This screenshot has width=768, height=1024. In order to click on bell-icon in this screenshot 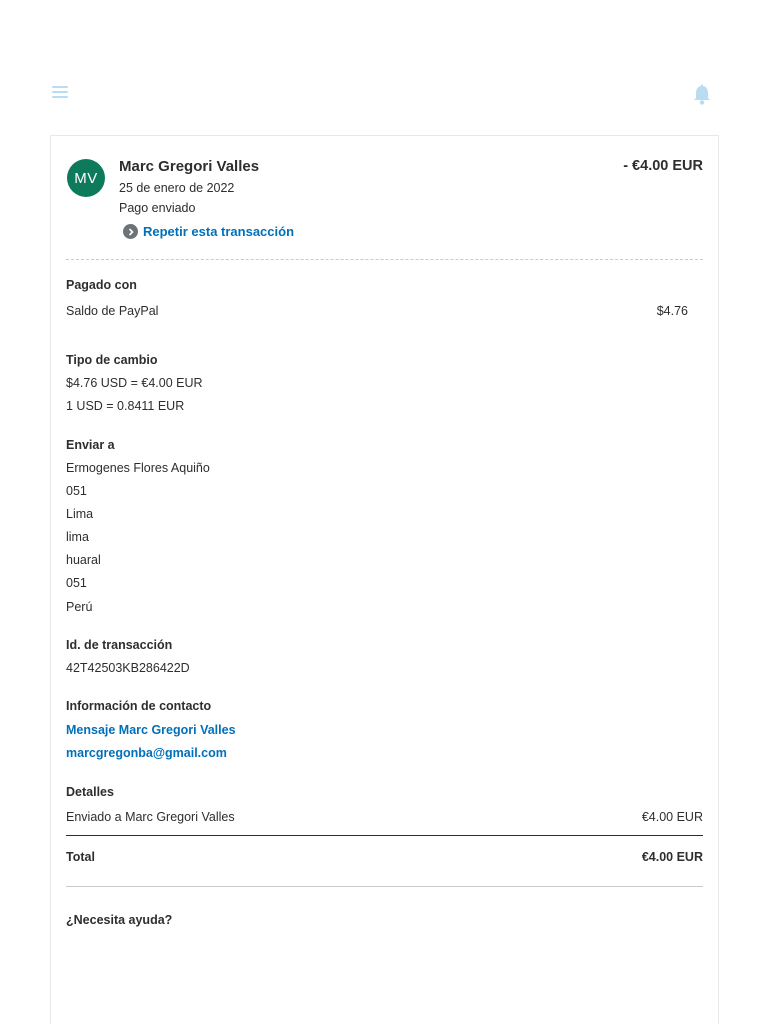, I will do `click(702, 95)`.